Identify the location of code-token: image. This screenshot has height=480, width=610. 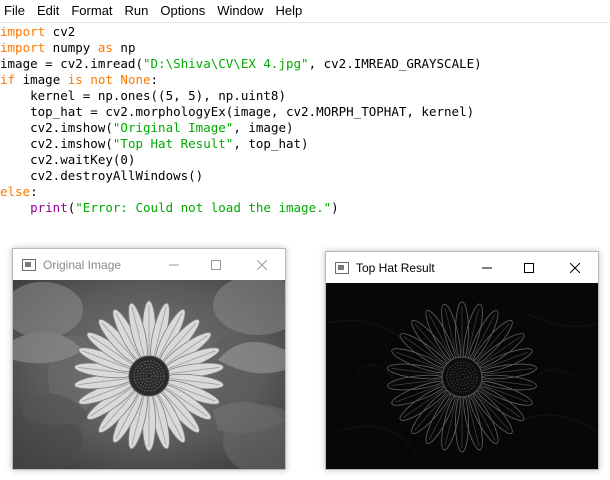
(41, 79).